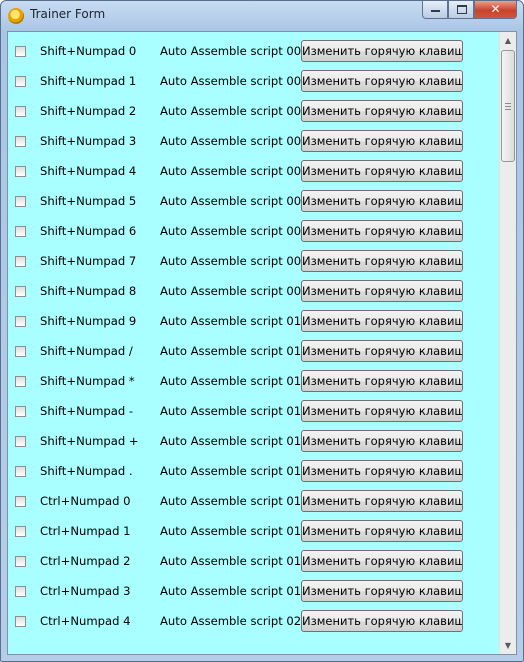 The width and height of the screenshot is (524, 662). Describe the element at coordinates (88, 321) in the screenshot. I see `hotkey-label: Shift+Numpad 9` at that location.